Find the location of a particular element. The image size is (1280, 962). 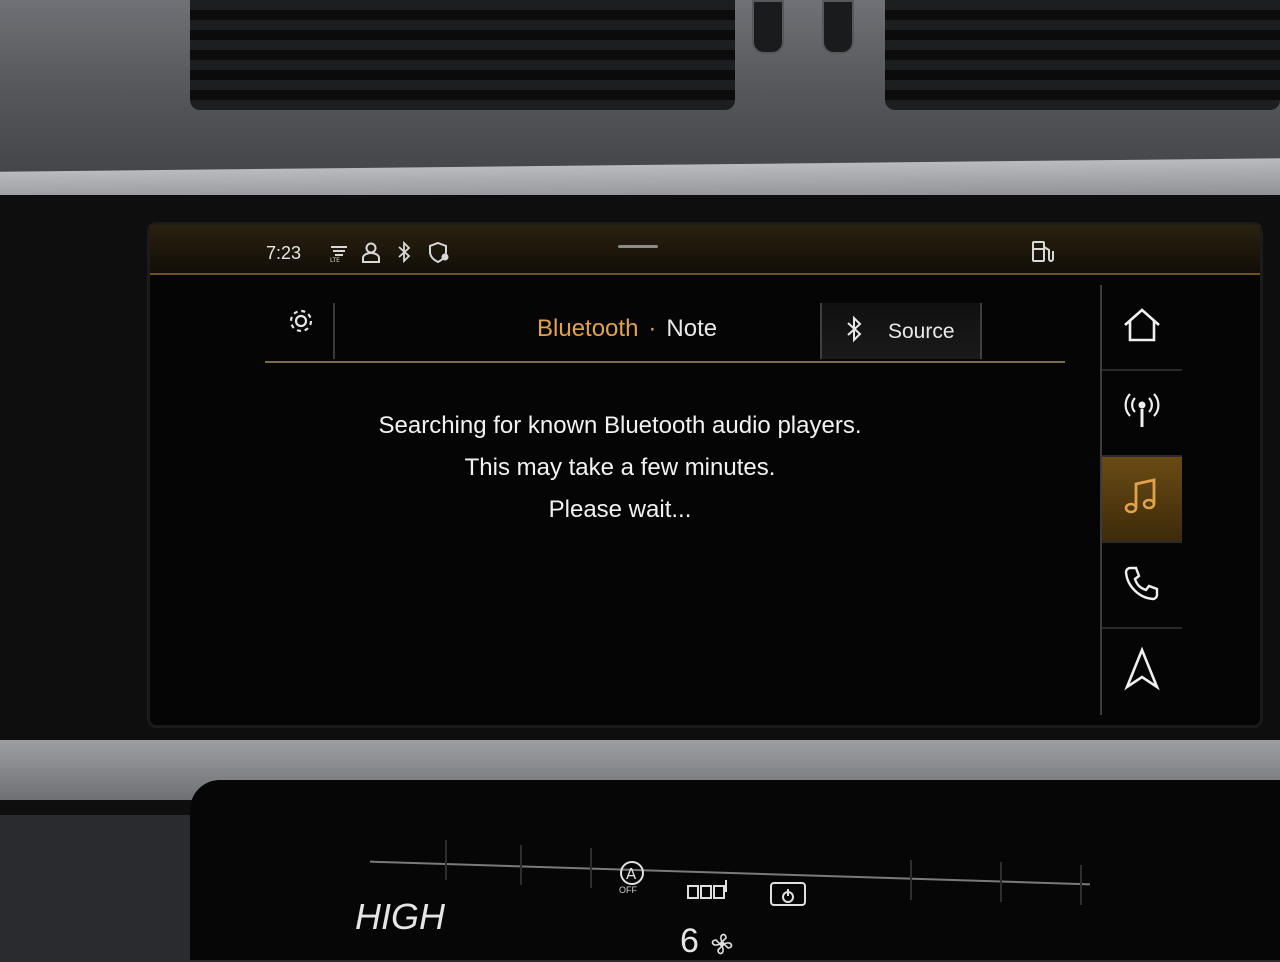

phone-icon is located at coordinates (1142, 585).